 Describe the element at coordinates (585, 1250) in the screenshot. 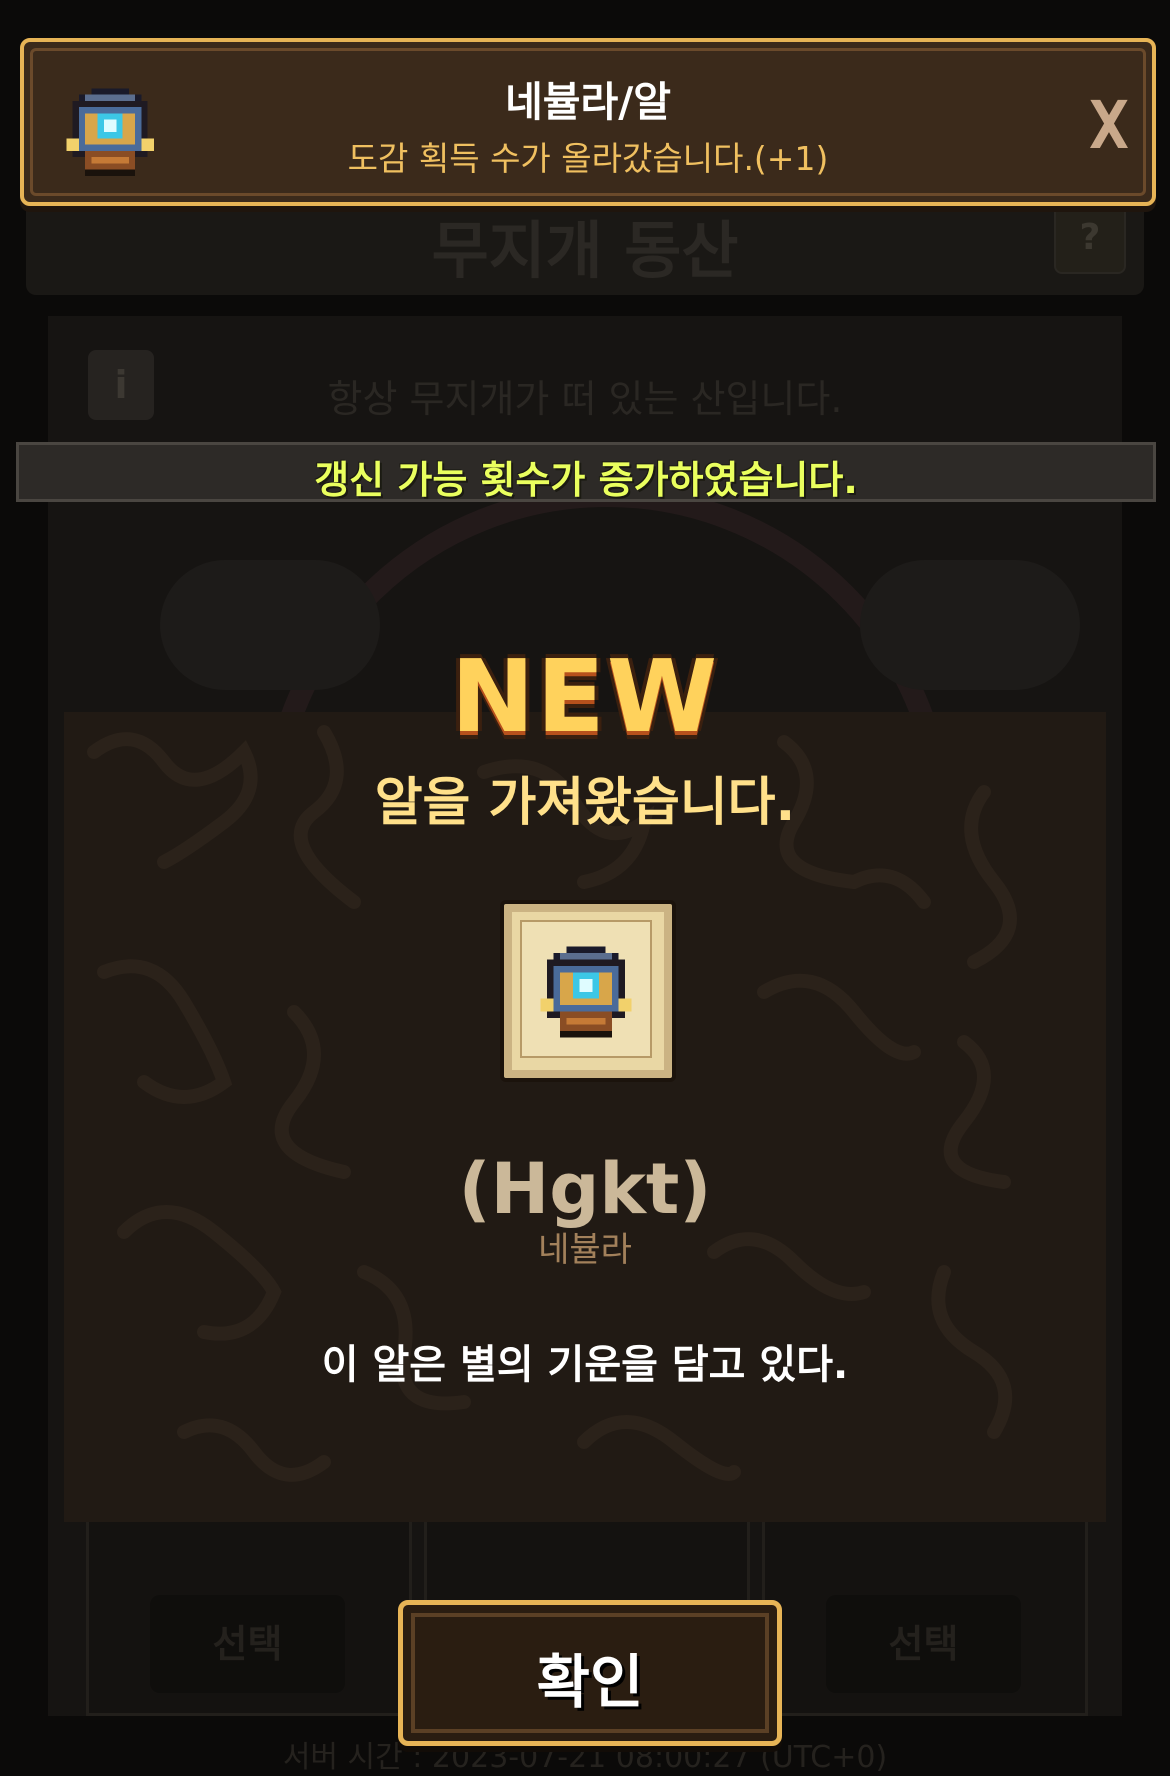

I see `item-name: 네뷸라` at that location.